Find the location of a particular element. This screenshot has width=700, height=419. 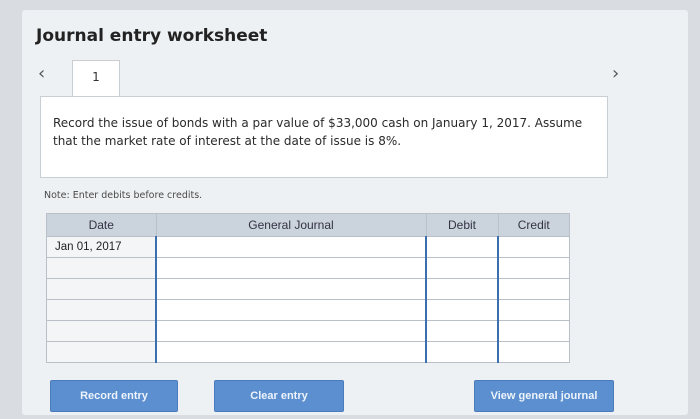

tab-1: 1 is located at coordinates (96, 78).